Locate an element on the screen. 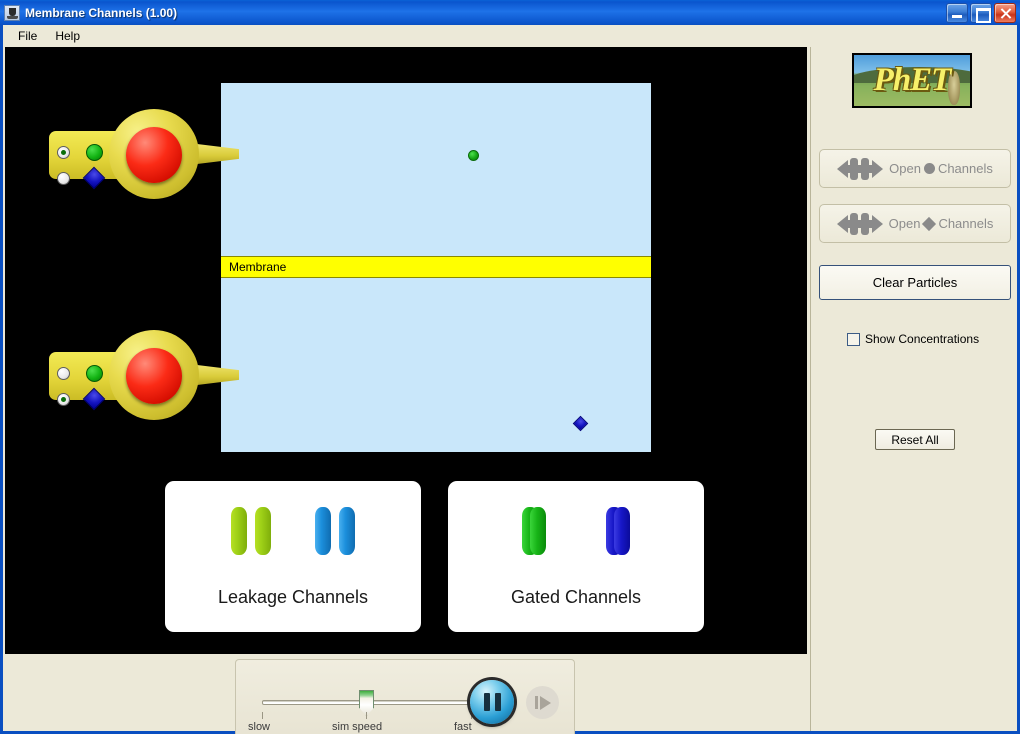 The width and height of the screenshot is (1020, 734). window-controls is located at coordinates (982, 12).